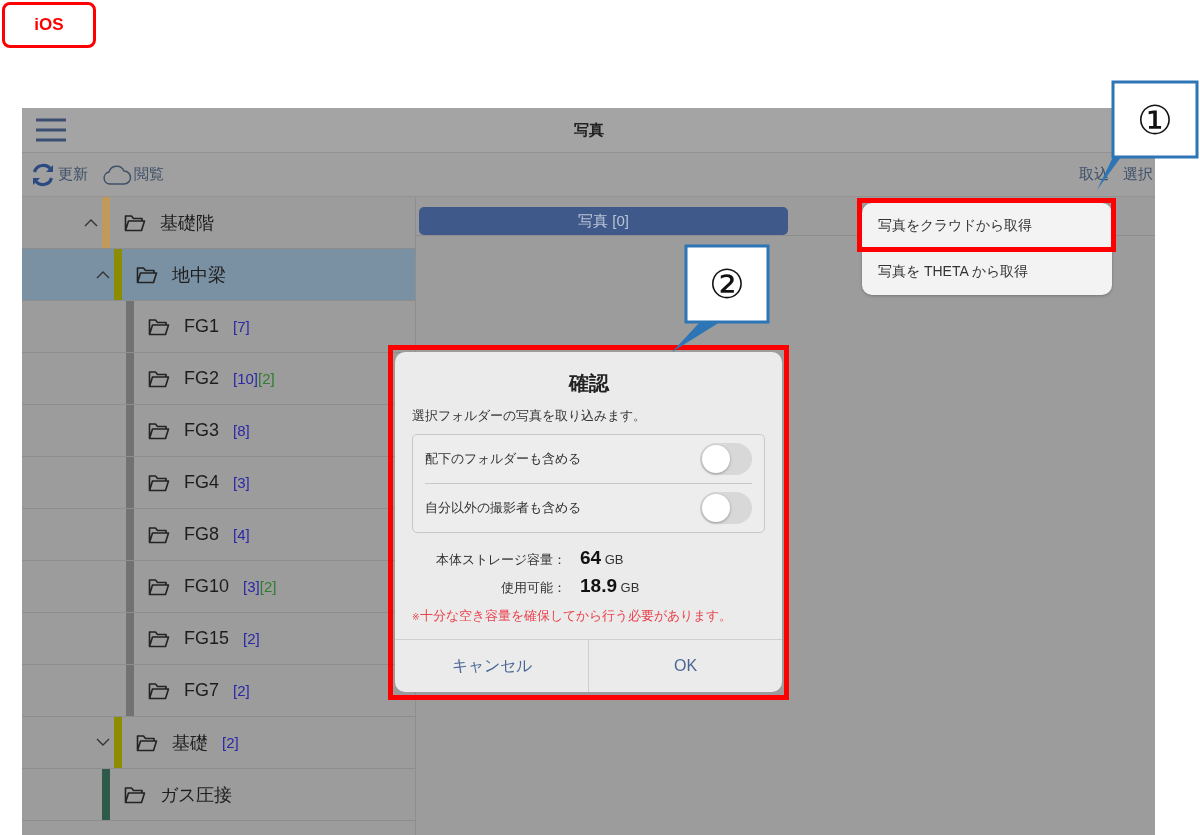  What do you see at coordinates (500, 560) in the screenshot?
I see `storage-label: 本体ストレージ容量：` at bounding box center [500, 560].